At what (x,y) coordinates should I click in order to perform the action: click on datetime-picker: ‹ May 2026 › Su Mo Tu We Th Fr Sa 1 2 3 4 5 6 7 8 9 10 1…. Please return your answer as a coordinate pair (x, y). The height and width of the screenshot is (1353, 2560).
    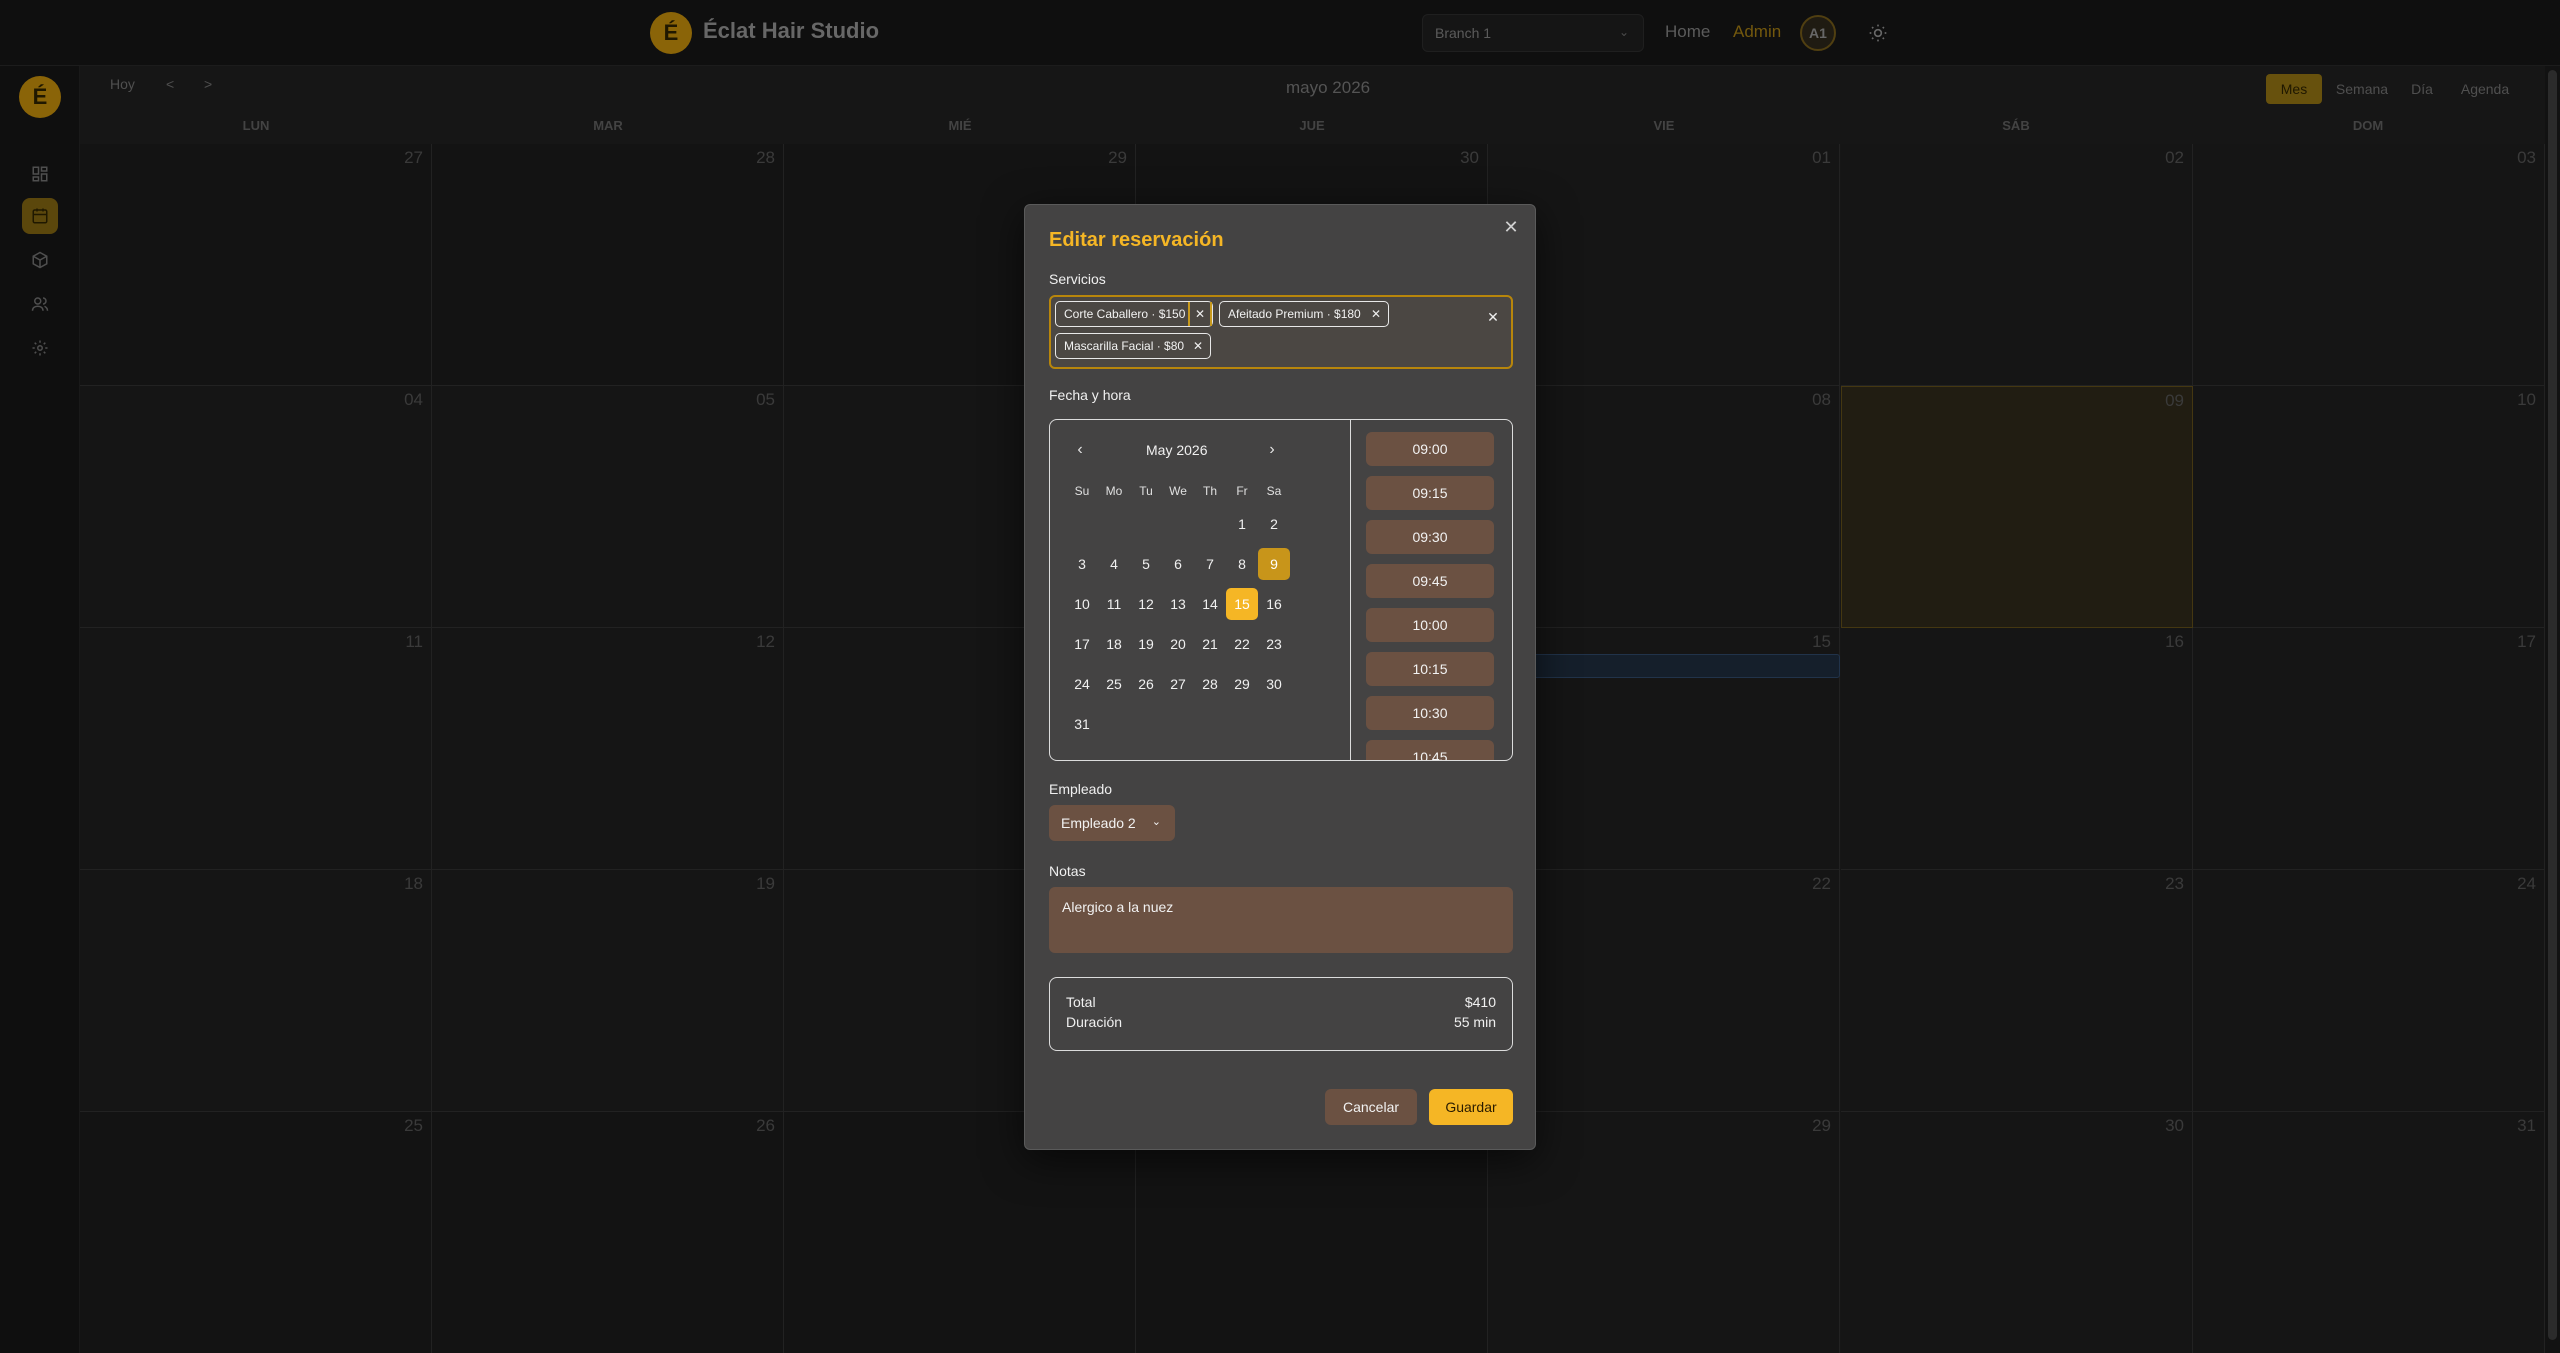
    Looking at the image, I should click on (1281, 590).